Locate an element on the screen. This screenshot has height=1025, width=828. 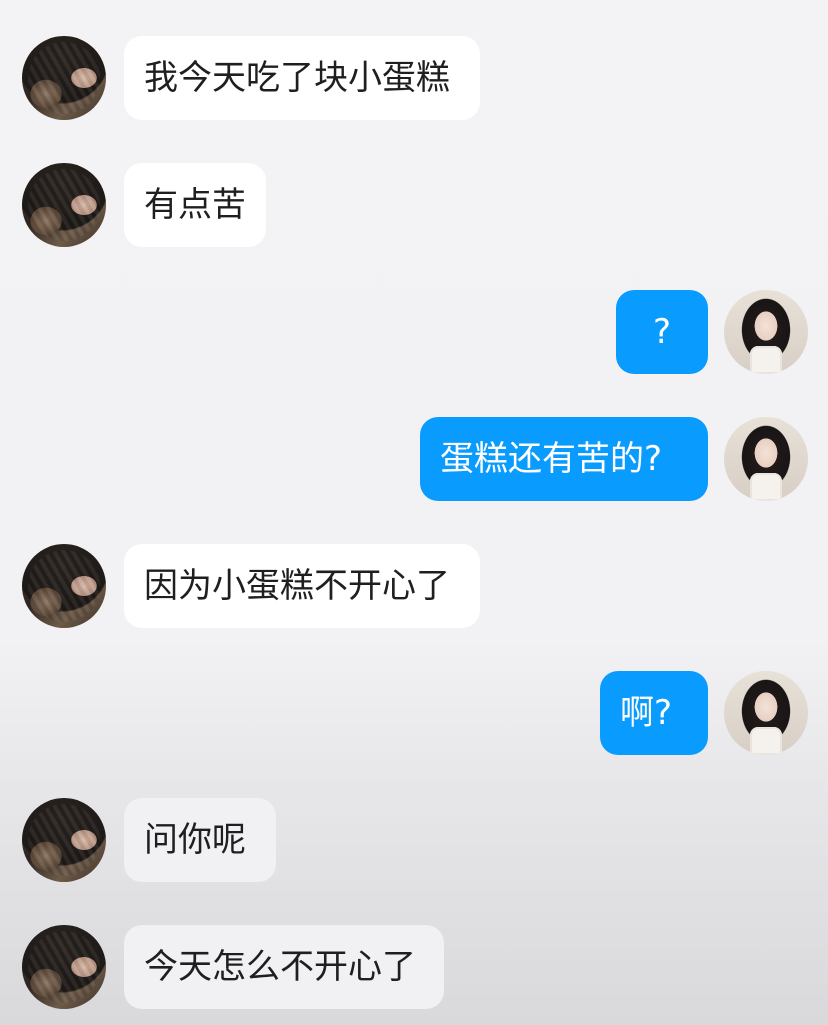
message-row-incoming: 因为小蛋糕不开心了 is located at coordinates (414, 589).